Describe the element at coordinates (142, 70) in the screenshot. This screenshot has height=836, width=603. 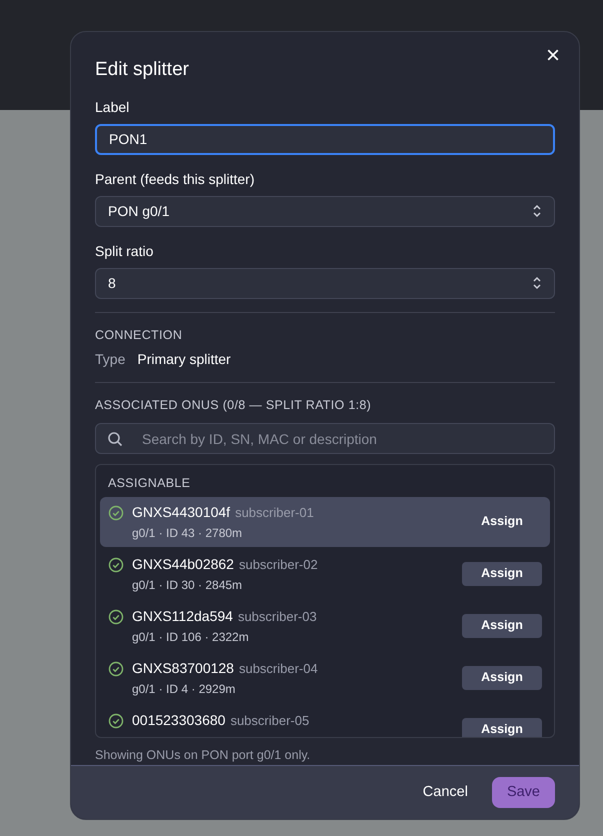
I see `dialog-title: Edit splitter` at that location.